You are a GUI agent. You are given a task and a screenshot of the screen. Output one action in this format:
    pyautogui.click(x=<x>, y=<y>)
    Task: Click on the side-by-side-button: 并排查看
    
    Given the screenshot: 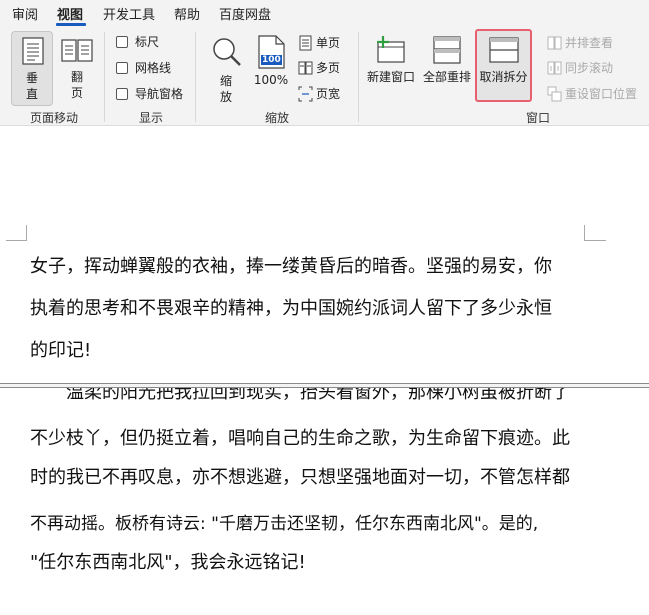 What is the action you would take?
    pyautogui.click(x=592, y=43)
    